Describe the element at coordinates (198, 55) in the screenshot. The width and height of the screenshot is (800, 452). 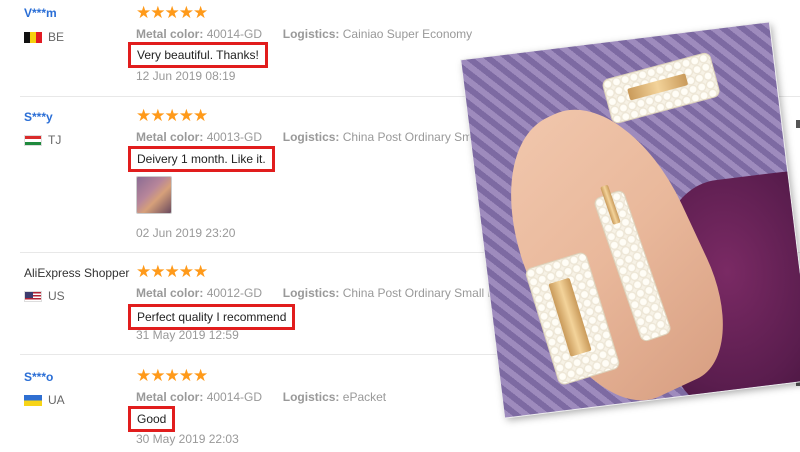
I see `review-text: Very beautiful. Thanks!` at that location.